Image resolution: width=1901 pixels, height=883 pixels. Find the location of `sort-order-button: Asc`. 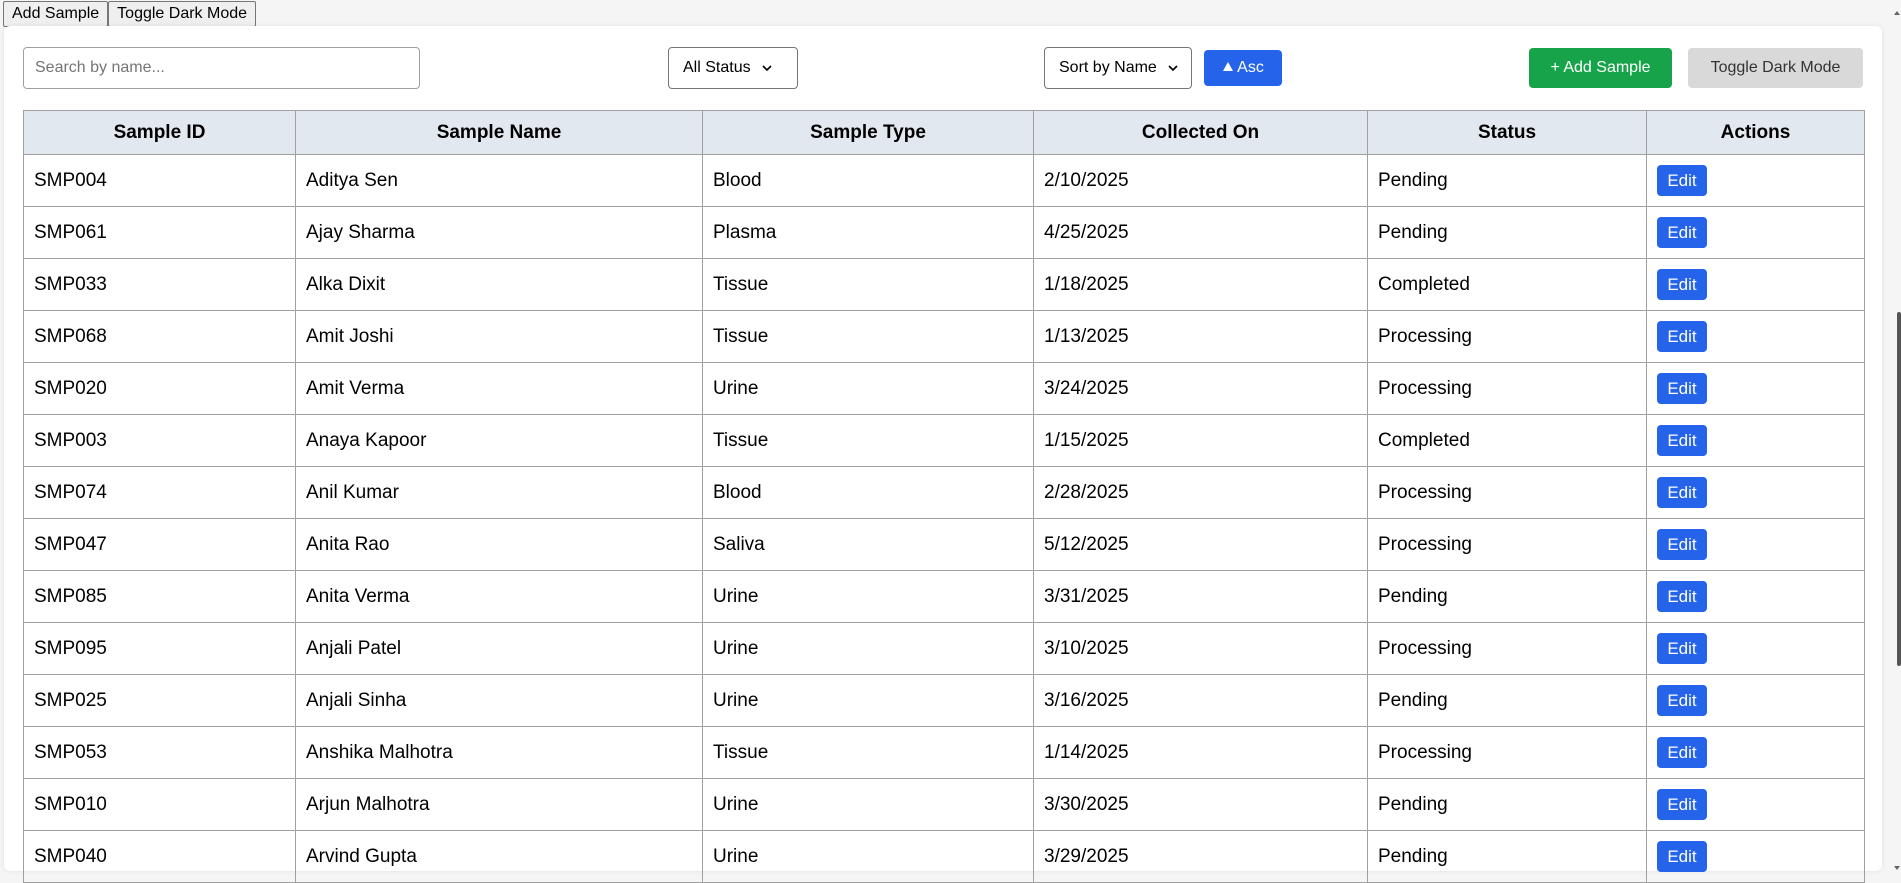

sort-order-button: Asc is located at coordinates (1243, 68).